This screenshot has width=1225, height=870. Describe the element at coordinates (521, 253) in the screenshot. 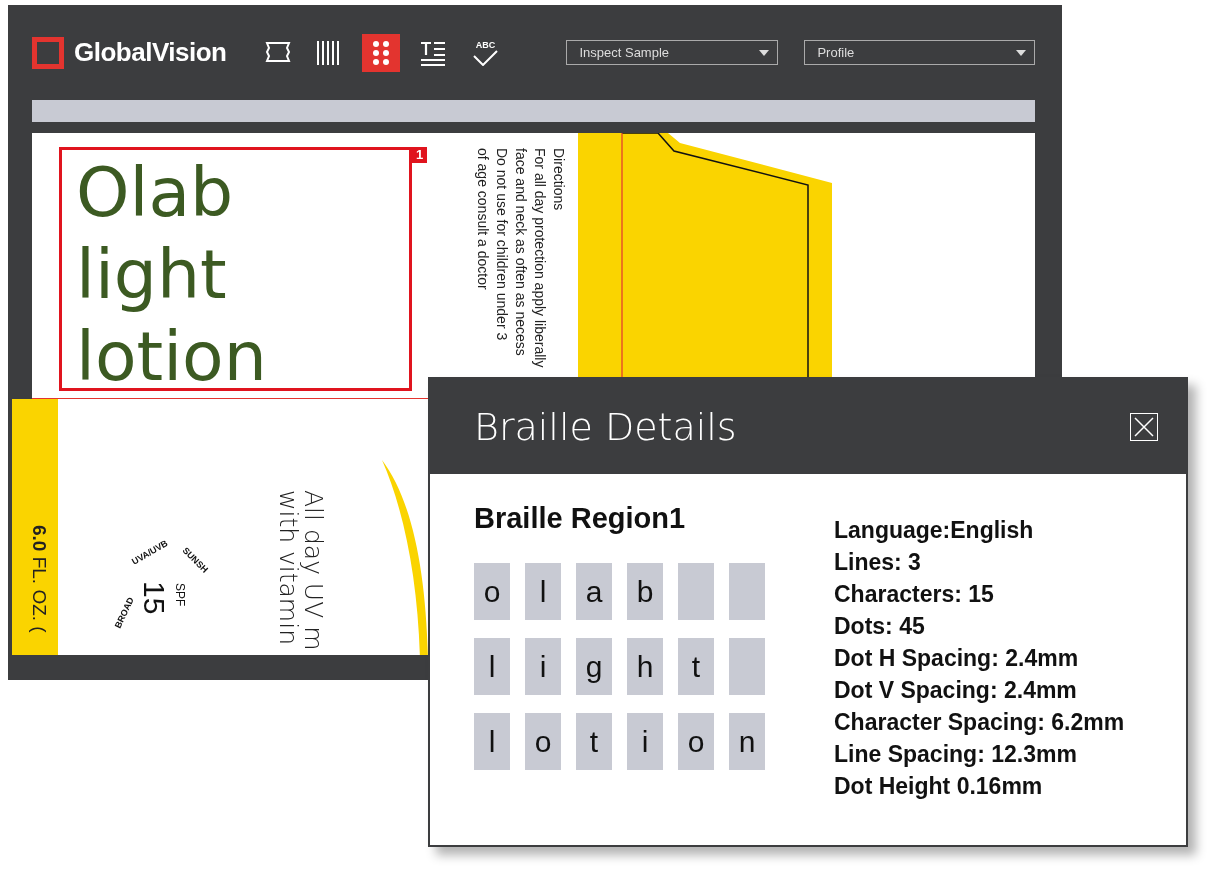

I see `directions-line: face and neck as often as necess` at that location.